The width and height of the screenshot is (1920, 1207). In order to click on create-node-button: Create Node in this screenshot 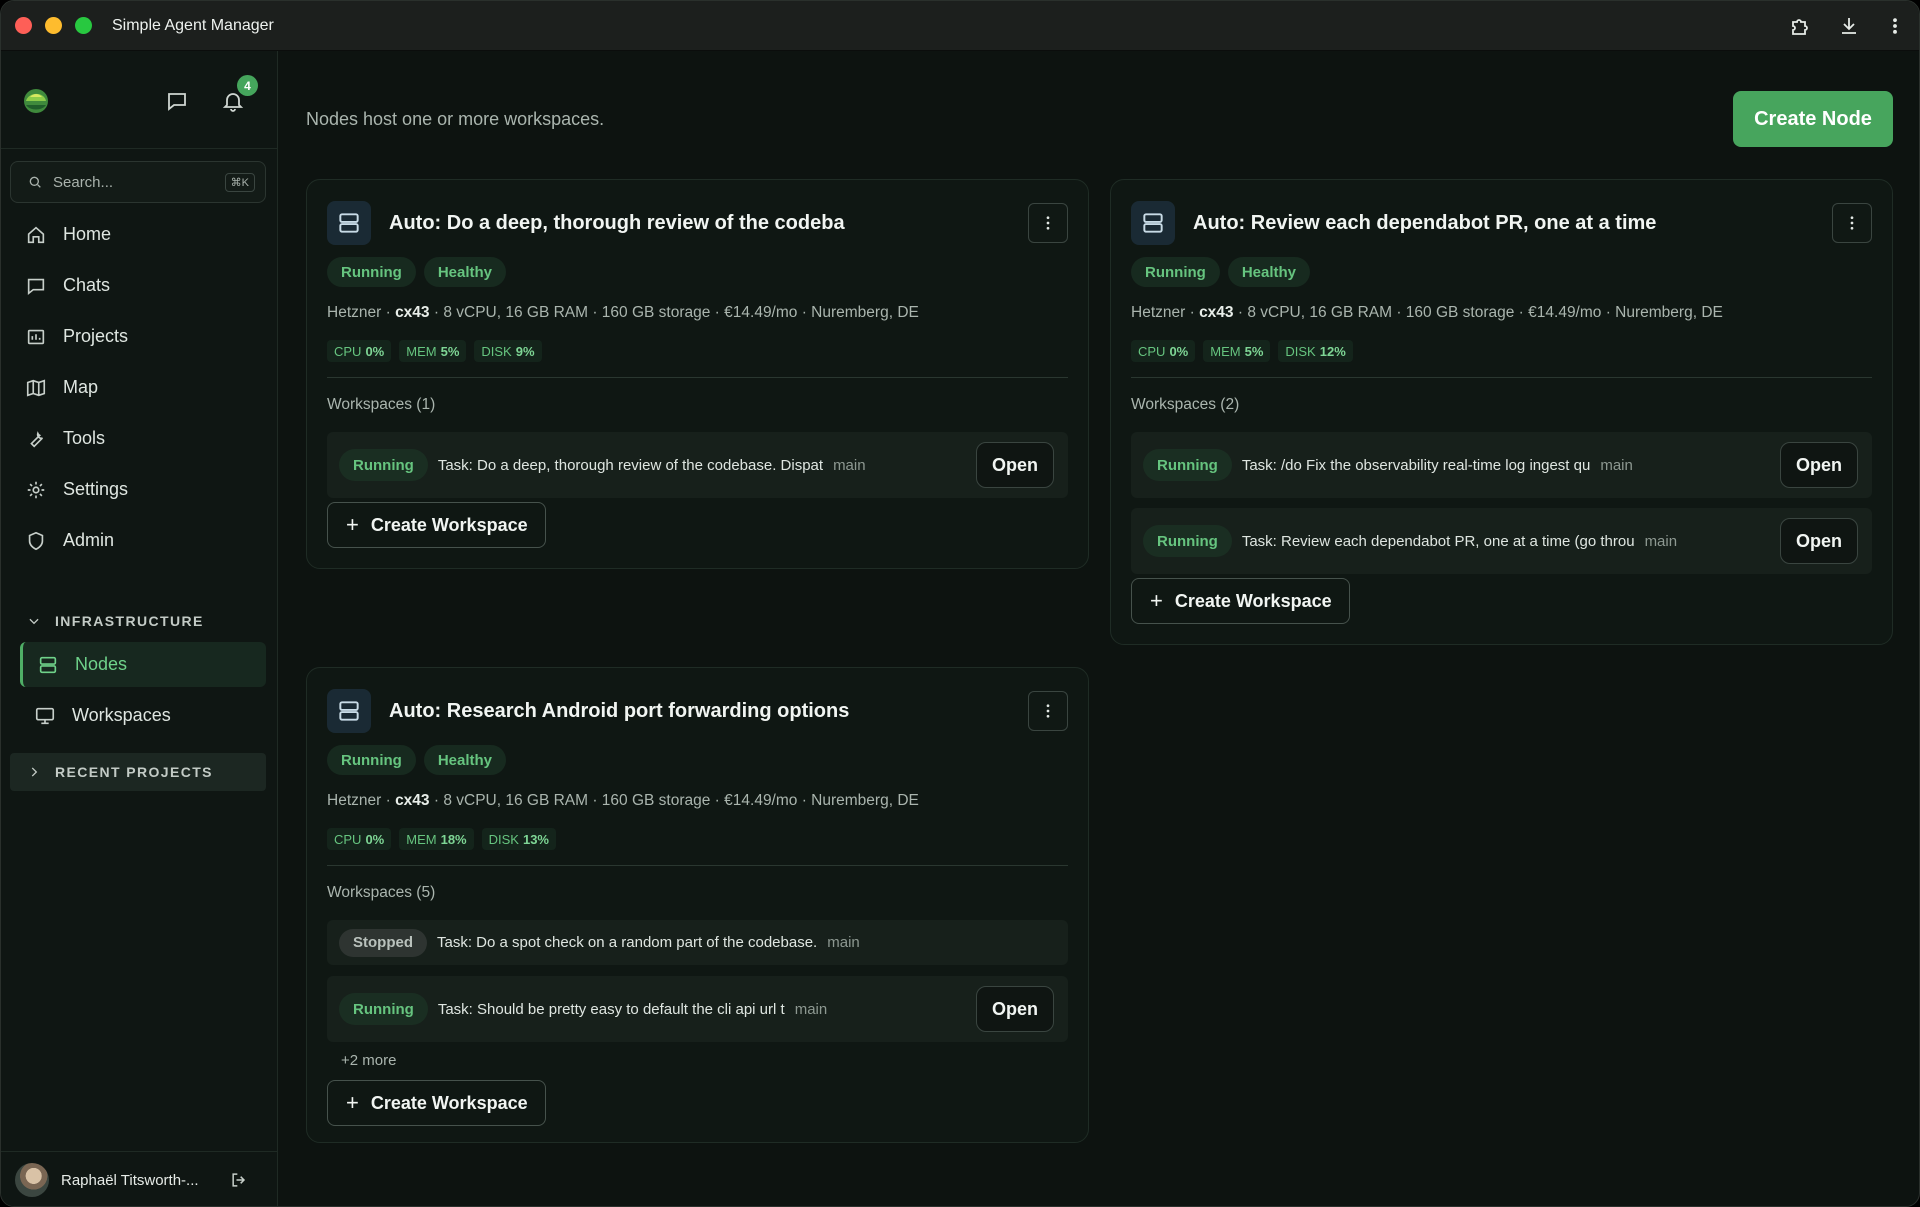, I will do `click(1813, 119)`.